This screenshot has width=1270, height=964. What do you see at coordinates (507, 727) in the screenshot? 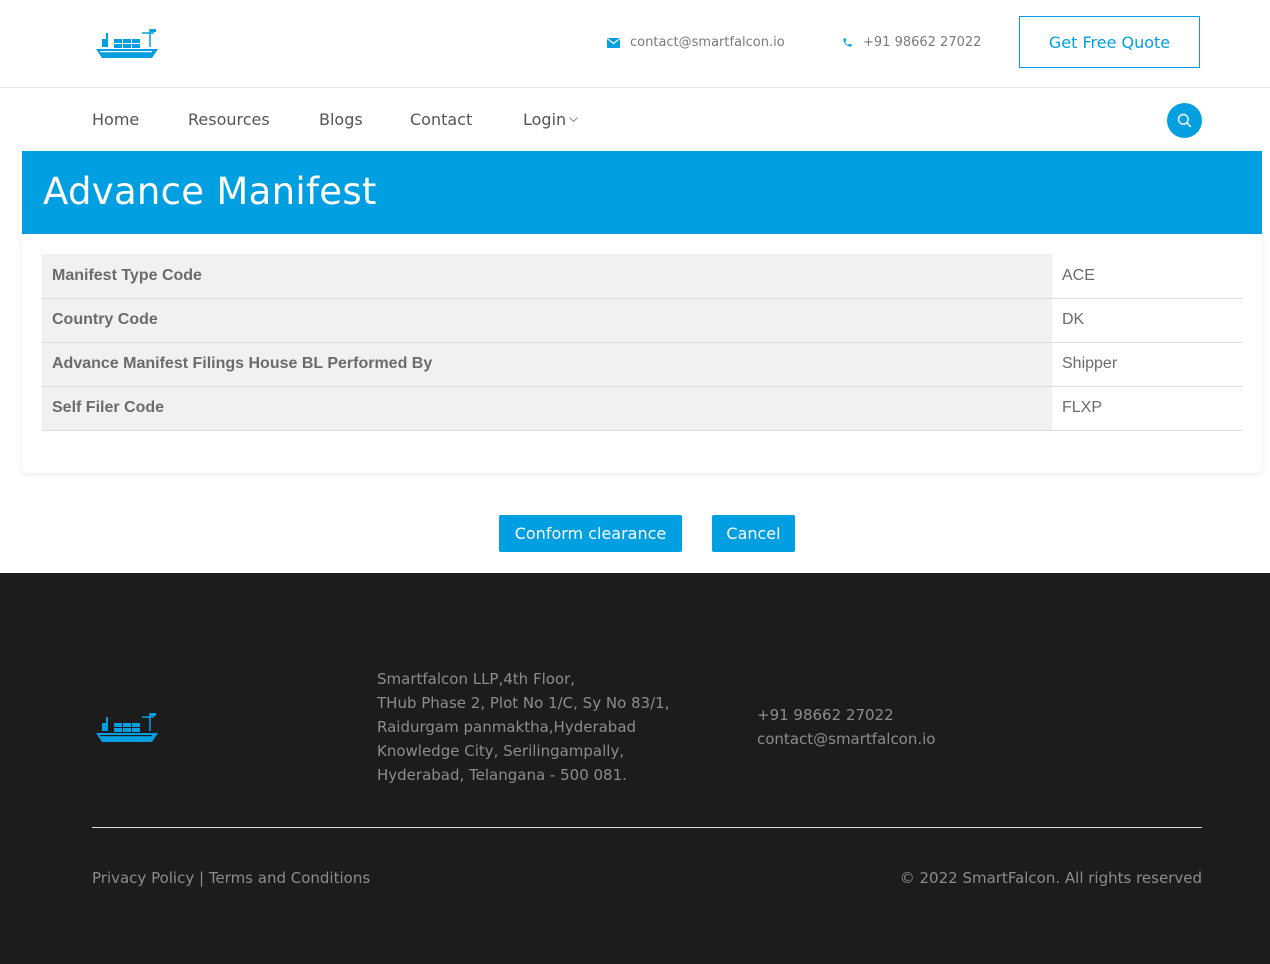
I see `address-line: Raidurgam panmaktha,Hyderabad` at bounding box center [507, 727].